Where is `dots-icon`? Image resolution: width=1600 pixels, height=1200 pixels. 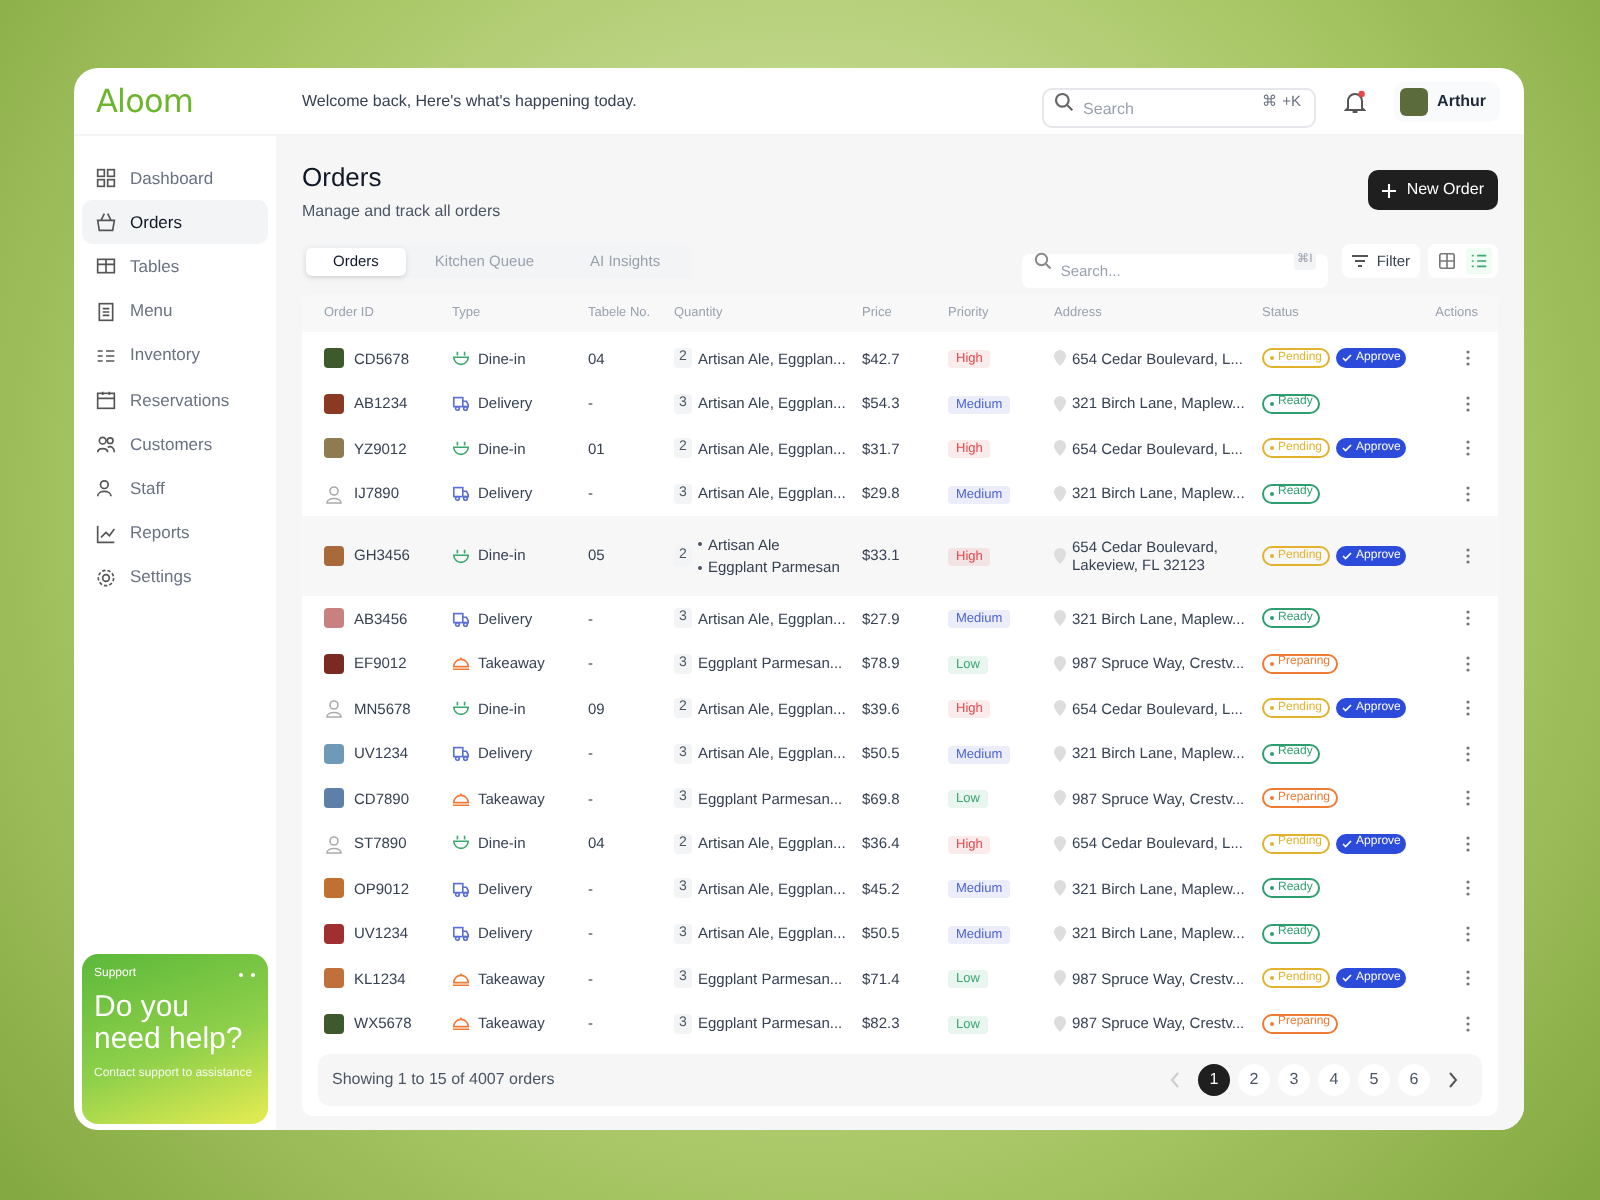 dots-icon is located at coordinates (247, 975).